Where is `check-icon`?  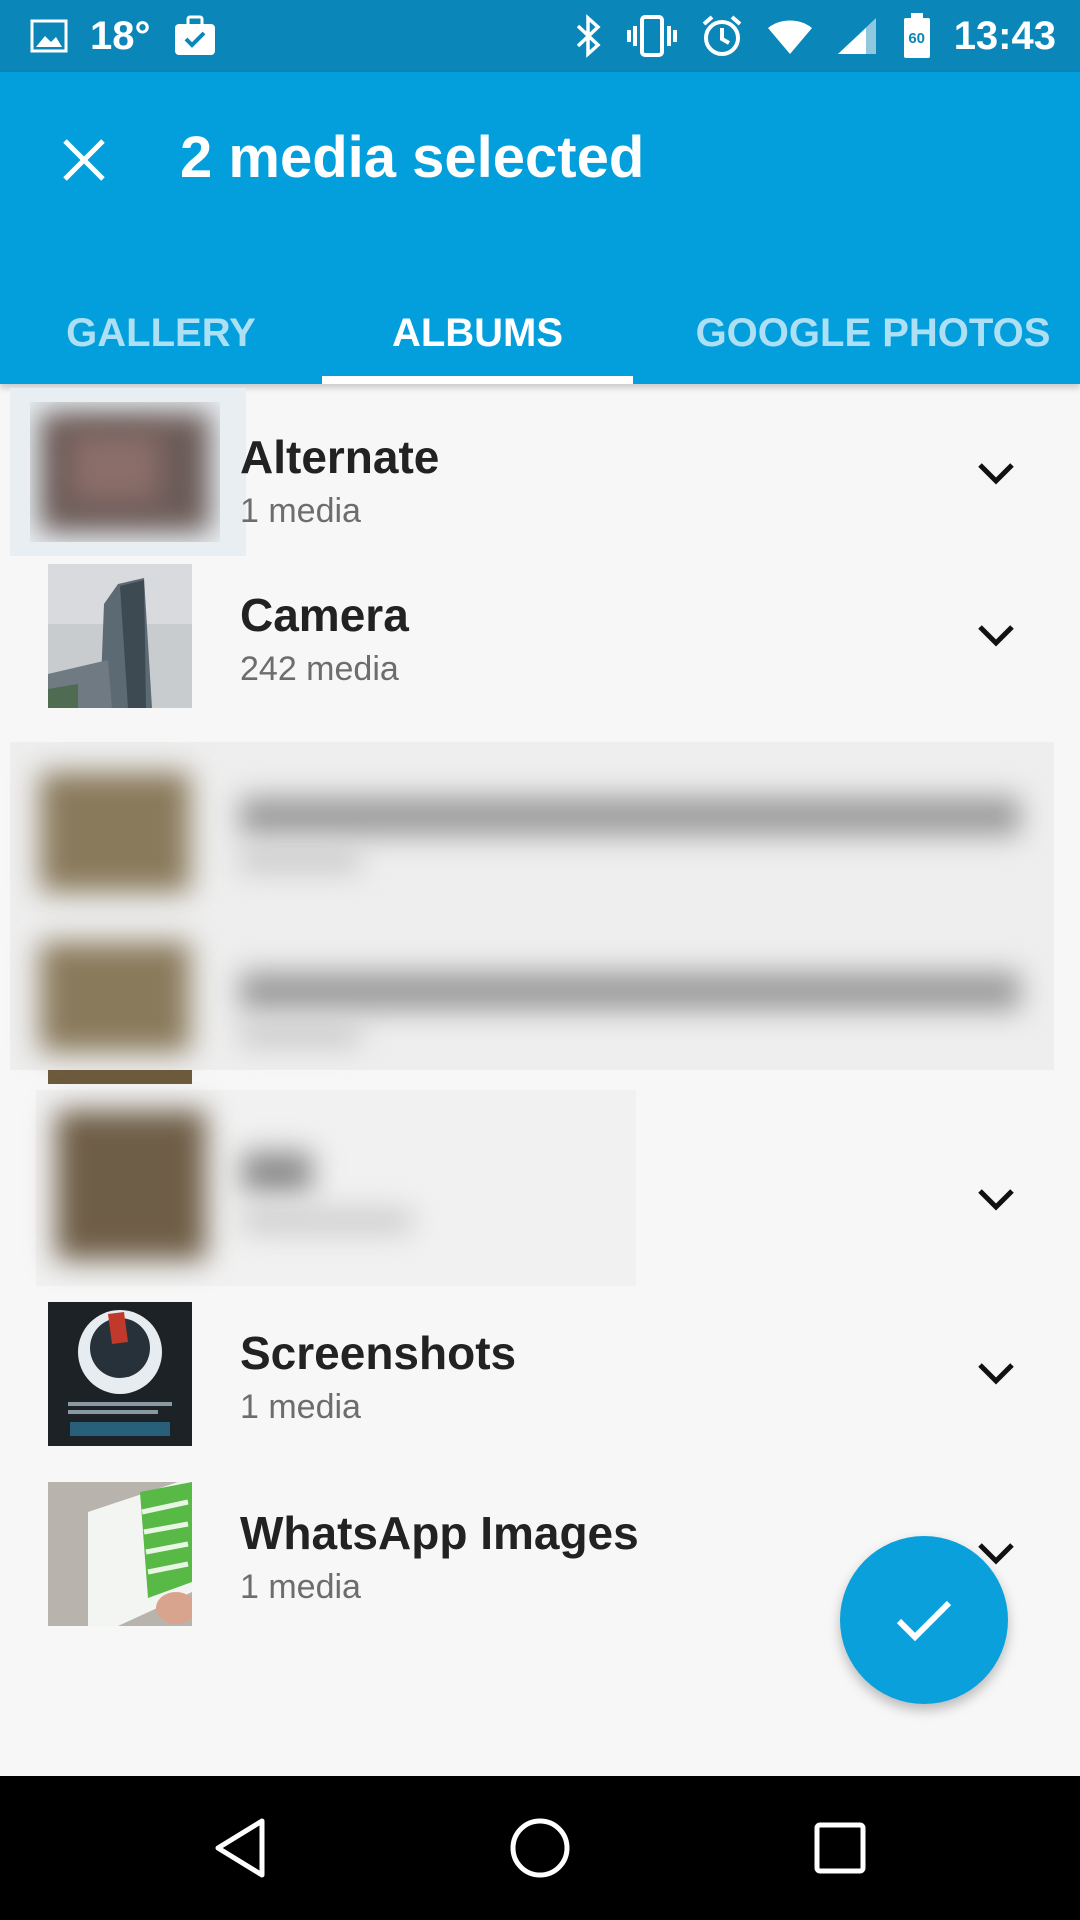 check-icon is located at coordinates (924, 1621).